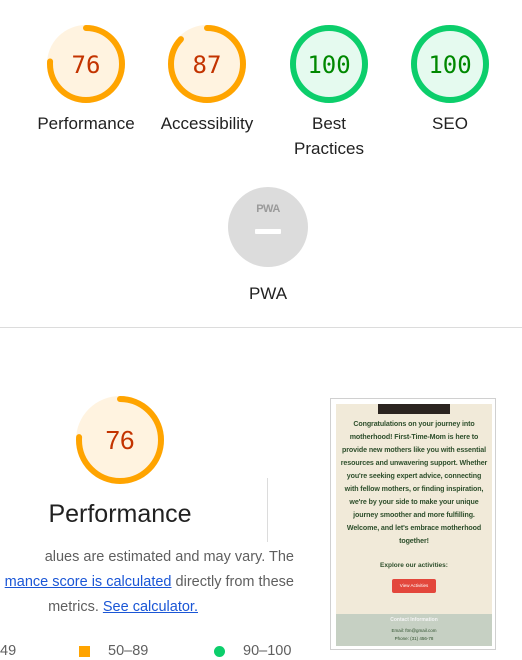 The height and width of the screenshot is (660, 522). Describe the element at coordinates (414, 515) in the screenshot. I see `screenshot-text-line: journey smoother and more fulfilling.` at that location.